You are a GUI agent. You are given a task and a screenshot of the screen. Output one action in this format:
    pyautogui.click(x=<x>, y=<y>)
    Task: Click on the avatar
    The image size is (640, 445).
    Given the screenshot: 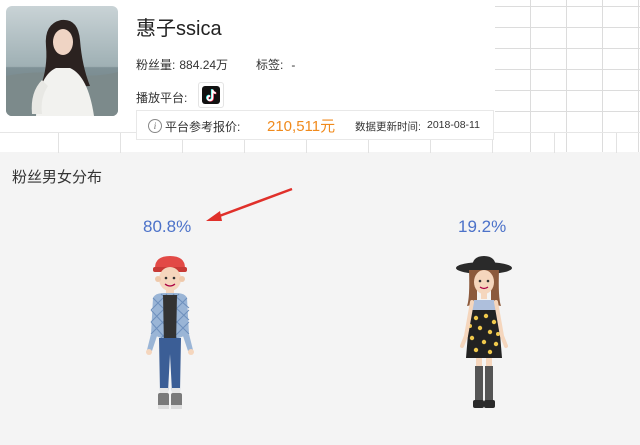 What is the action you would take?
    pyautogui.click(x=62, y=61)
    